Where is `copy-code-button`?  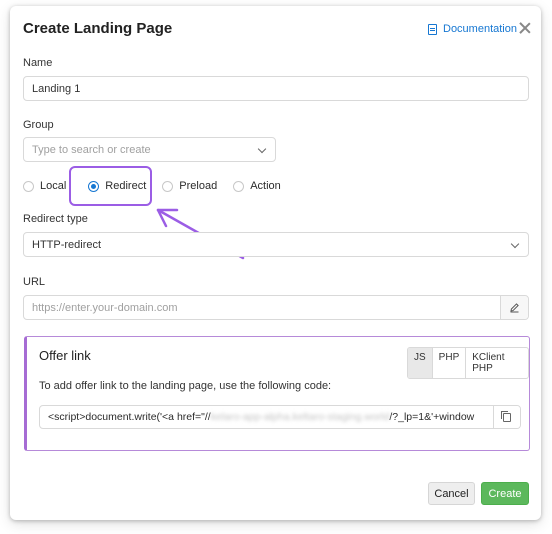 copy-code-button is located at coordinates (506, 417).